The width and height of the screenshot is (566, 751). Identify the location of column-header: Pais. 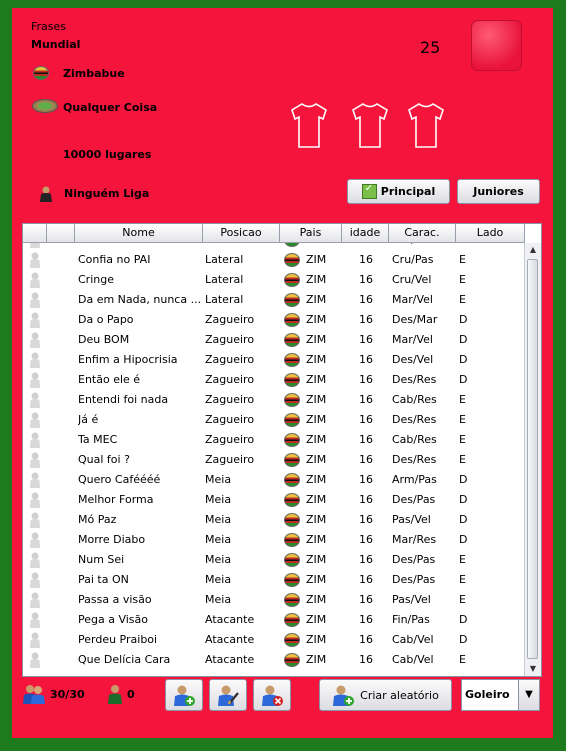
(311, 233).